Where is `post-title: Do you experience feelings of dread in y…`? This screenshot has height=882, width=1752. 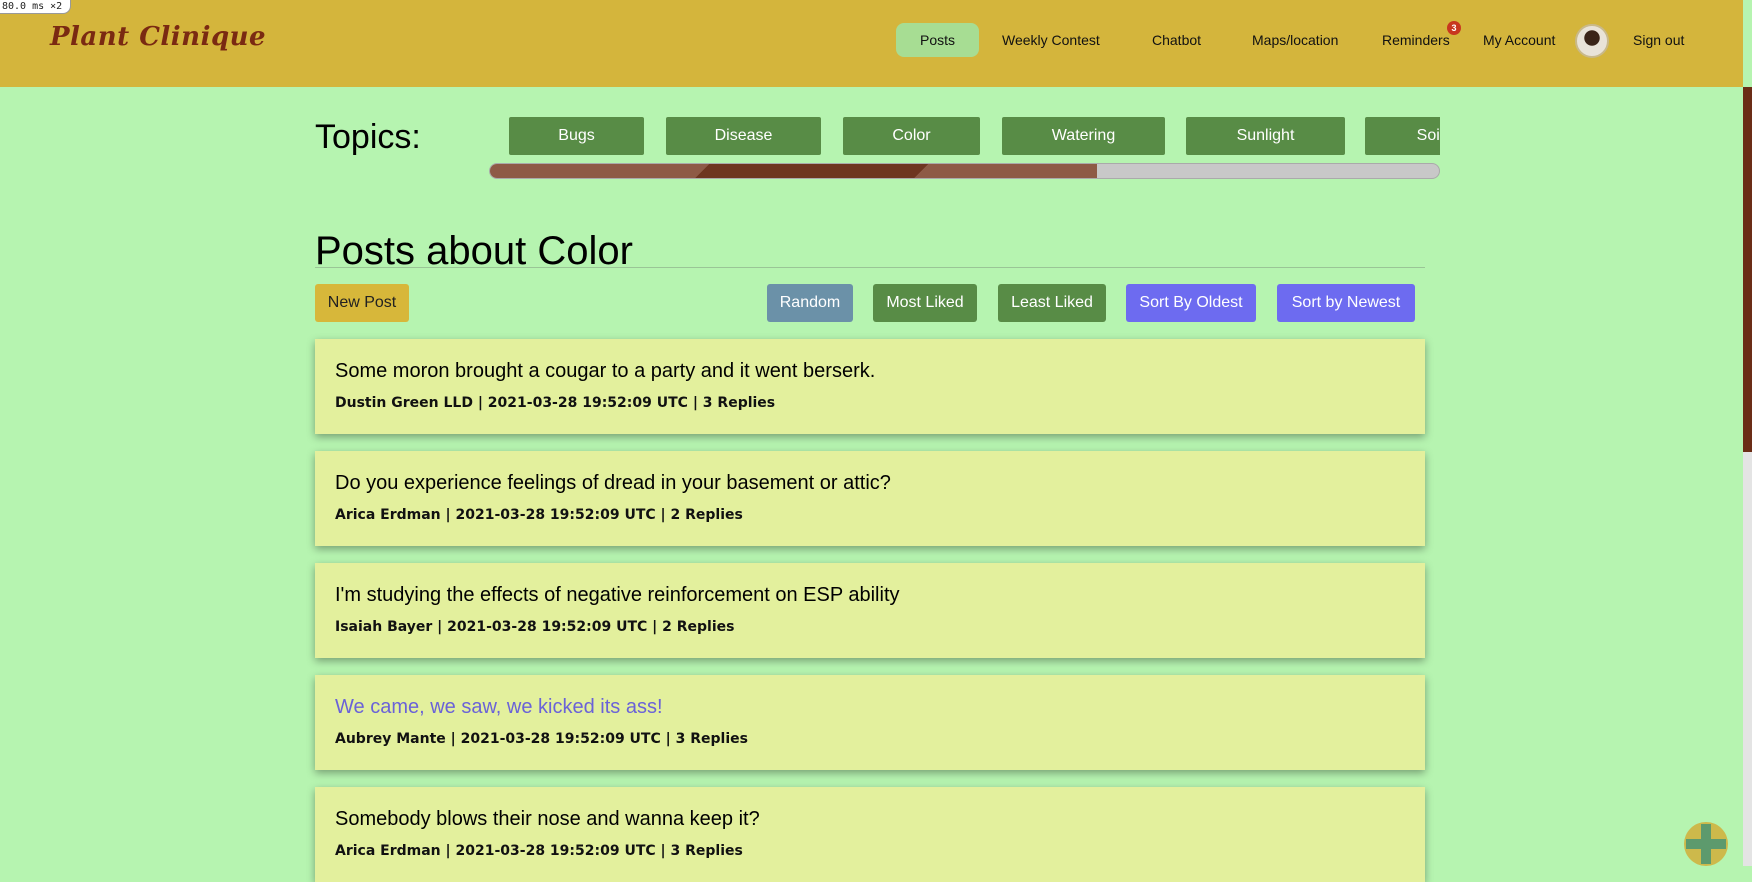
post-title: Do you experience feelings of dread in y… is located at coordinates (613, 483).